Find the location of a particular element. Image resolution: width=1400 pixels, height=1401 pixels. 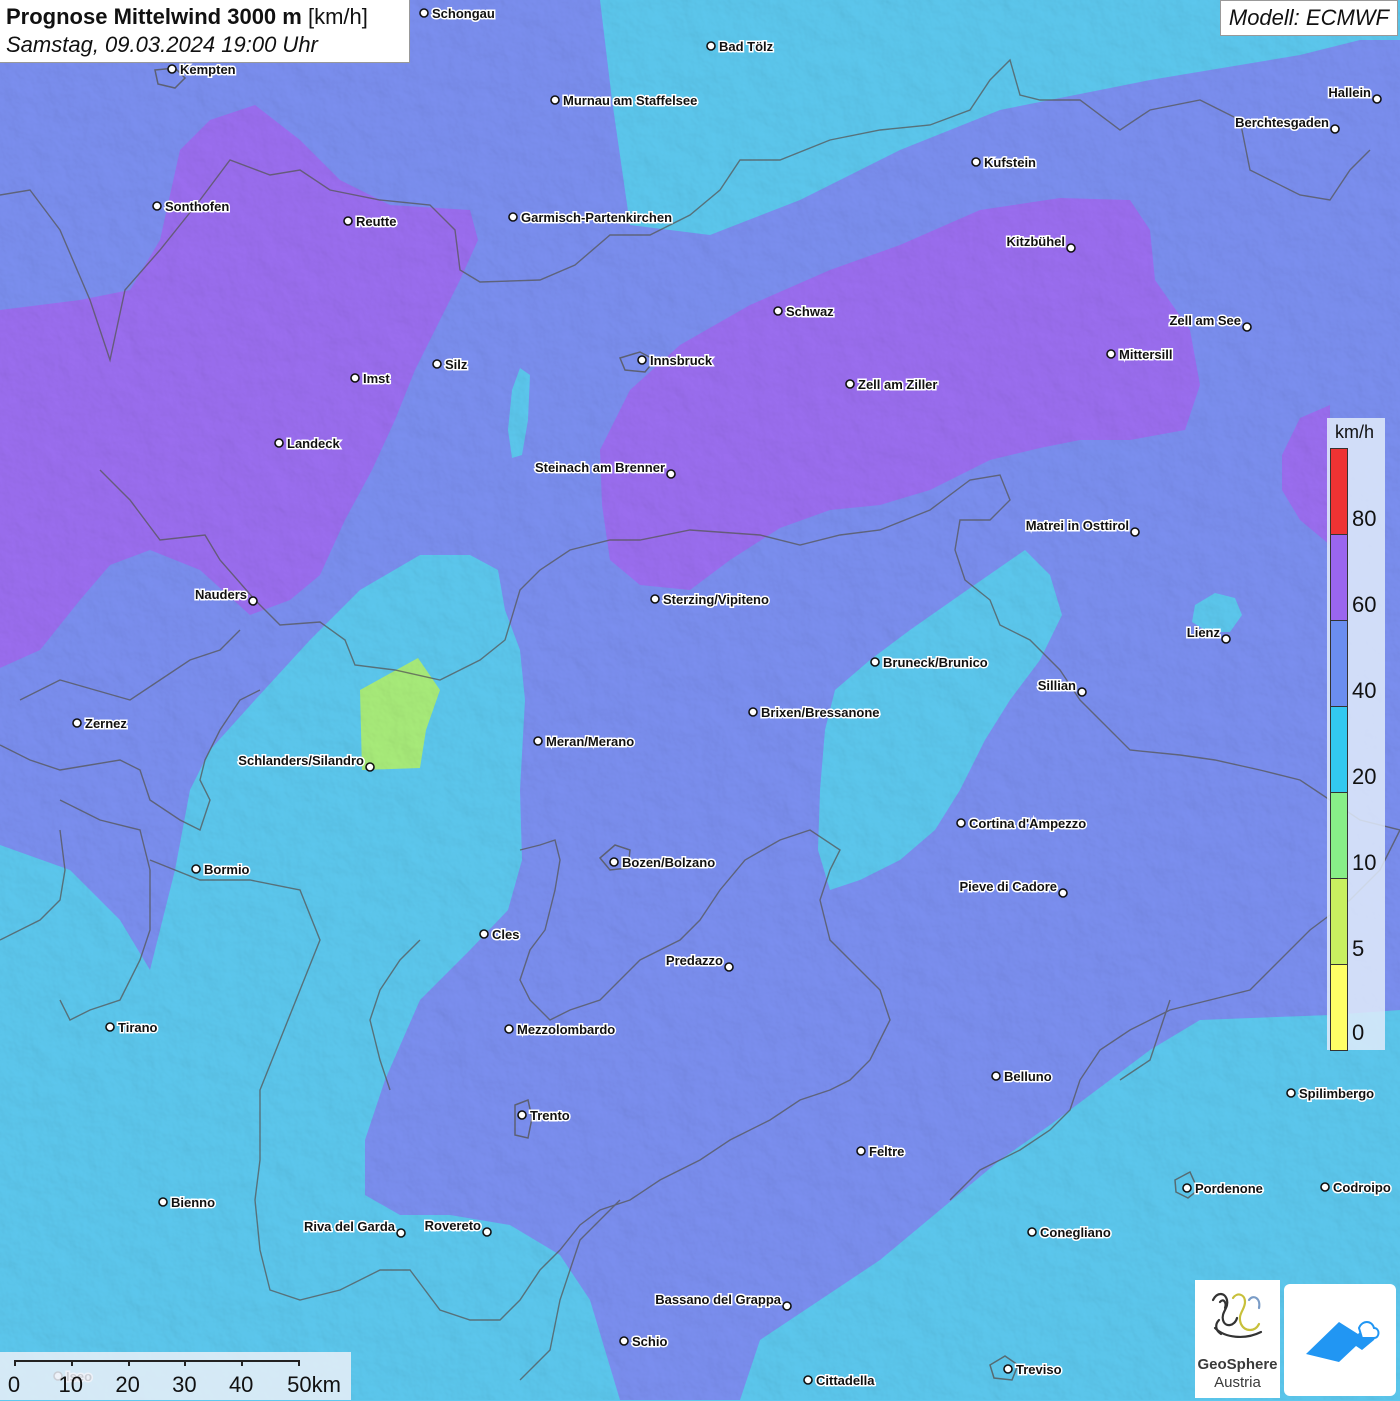

city-label: Hallein is located at coordinates (1349, 92).